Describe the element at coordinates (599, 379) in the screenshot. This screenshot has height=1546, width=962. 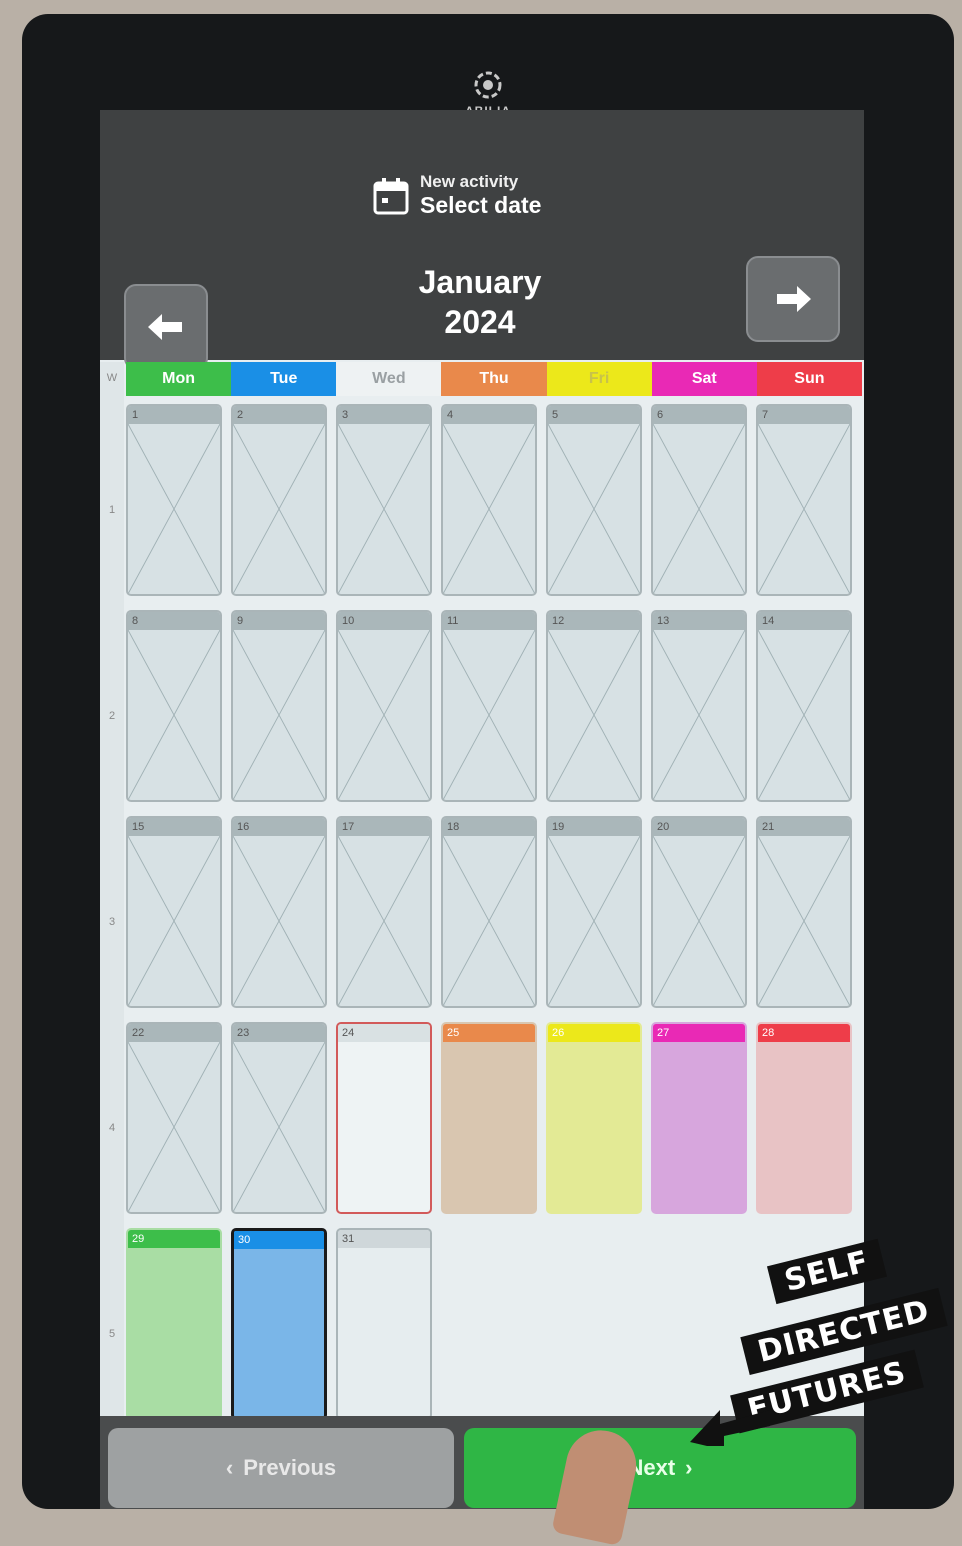
I see `weekday-fri: Fri` at that location.